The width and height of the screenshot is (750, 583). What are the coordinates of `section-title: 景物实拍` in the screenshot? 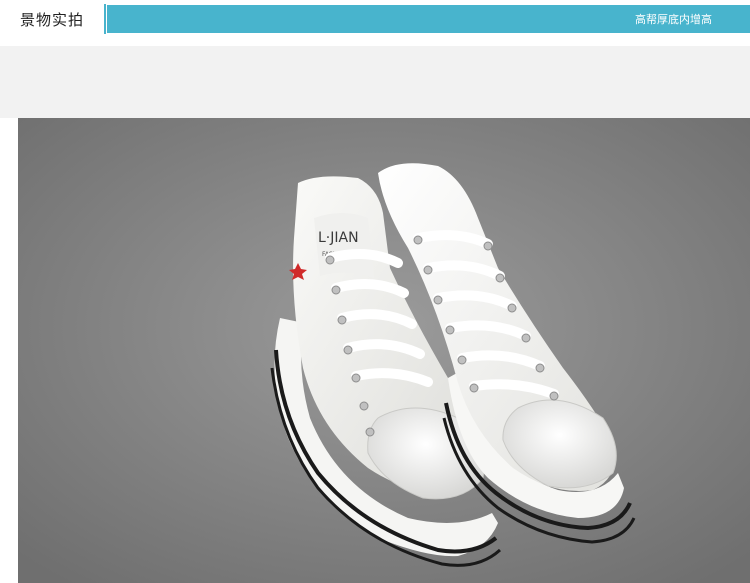 It's located at (51, 19).